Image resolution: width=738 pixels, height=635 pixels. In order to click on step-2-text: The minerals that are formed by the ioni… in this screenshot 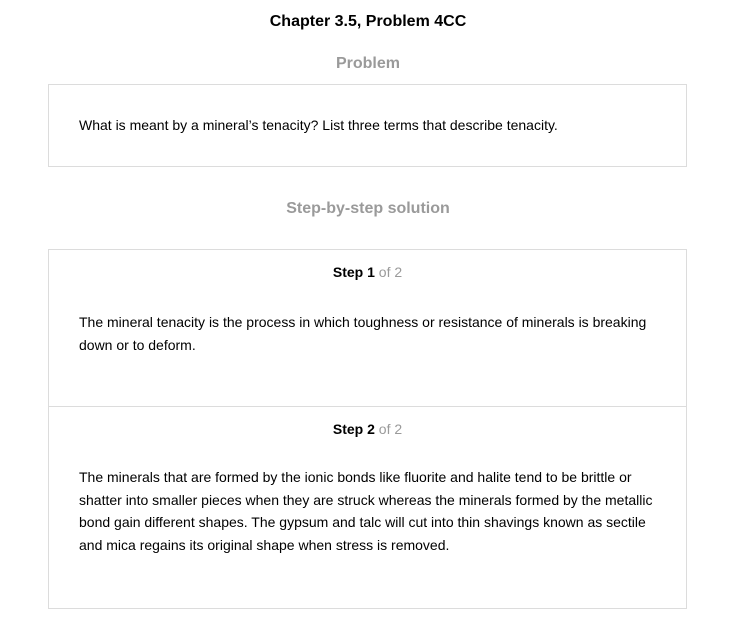, I will do `click(366, 511)`.